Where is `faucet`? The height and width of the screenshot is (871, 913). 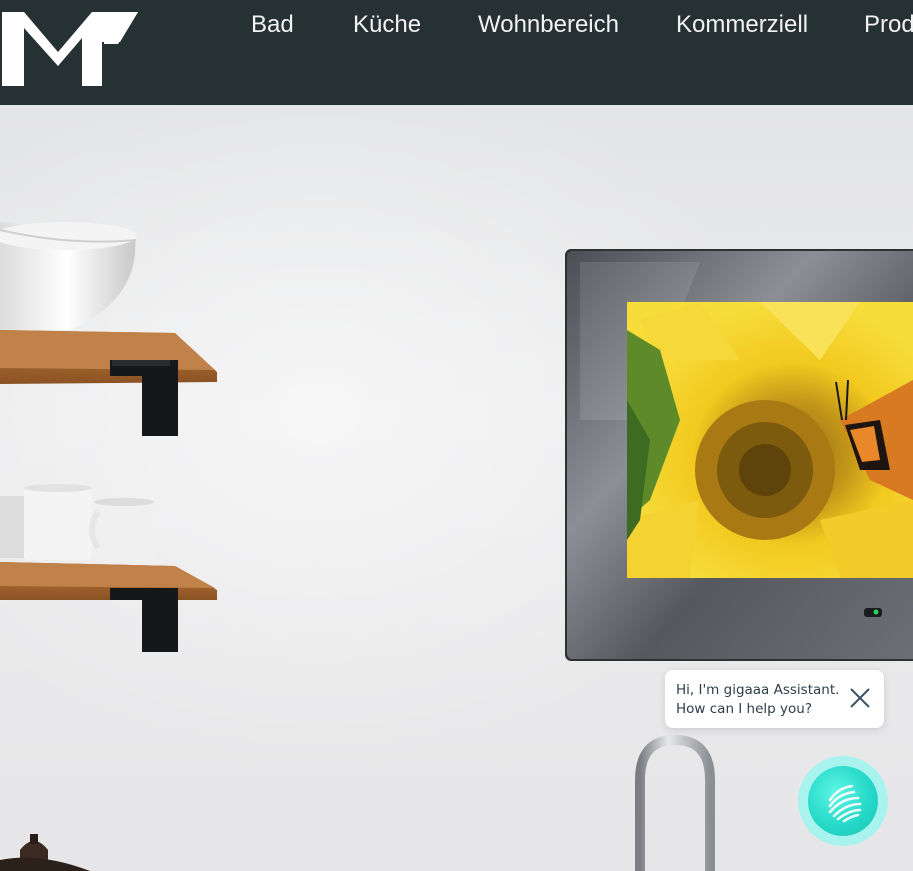
faucet is located at coordinates (675, 802).